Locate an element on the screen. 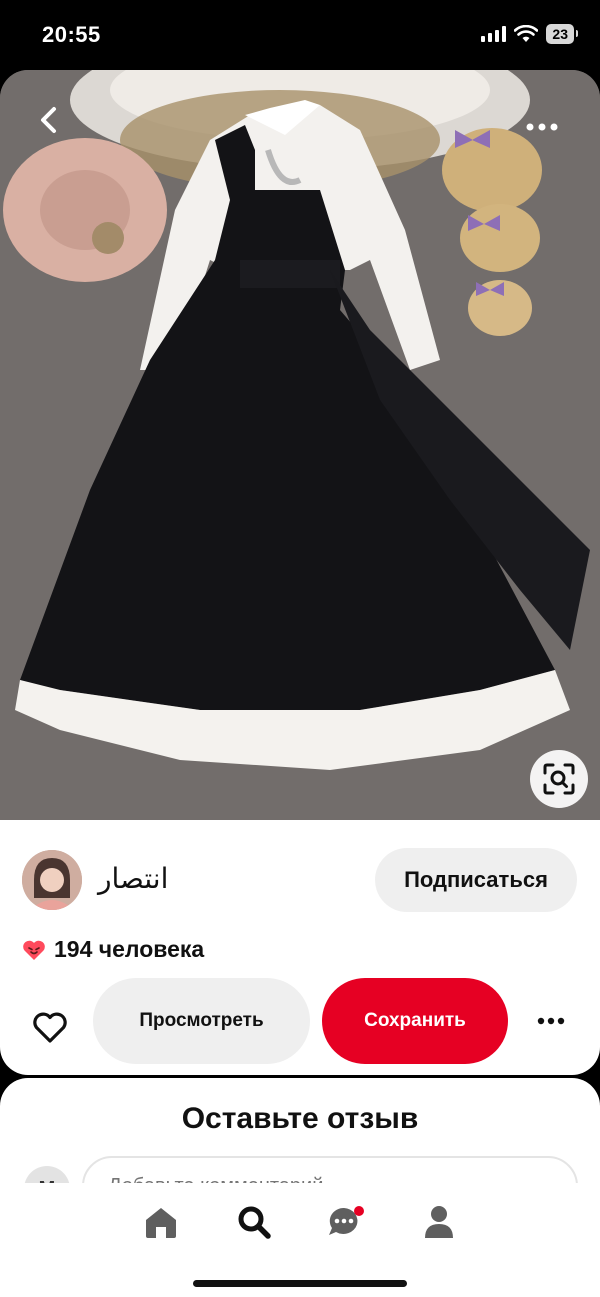 The height and width of the screenshot is (1297, 600). reactions-summary: 194 человека is located at coordinates (113, 949).